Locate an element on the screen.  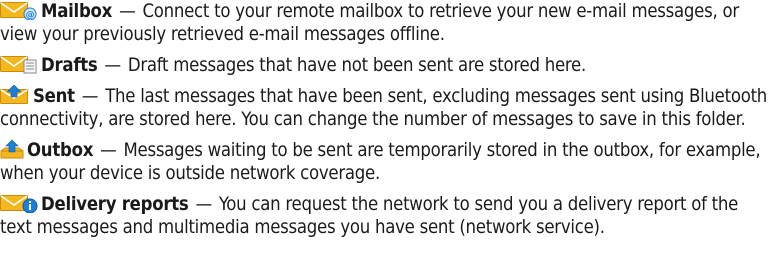
sent-icon is located at coordinates (15, 95).